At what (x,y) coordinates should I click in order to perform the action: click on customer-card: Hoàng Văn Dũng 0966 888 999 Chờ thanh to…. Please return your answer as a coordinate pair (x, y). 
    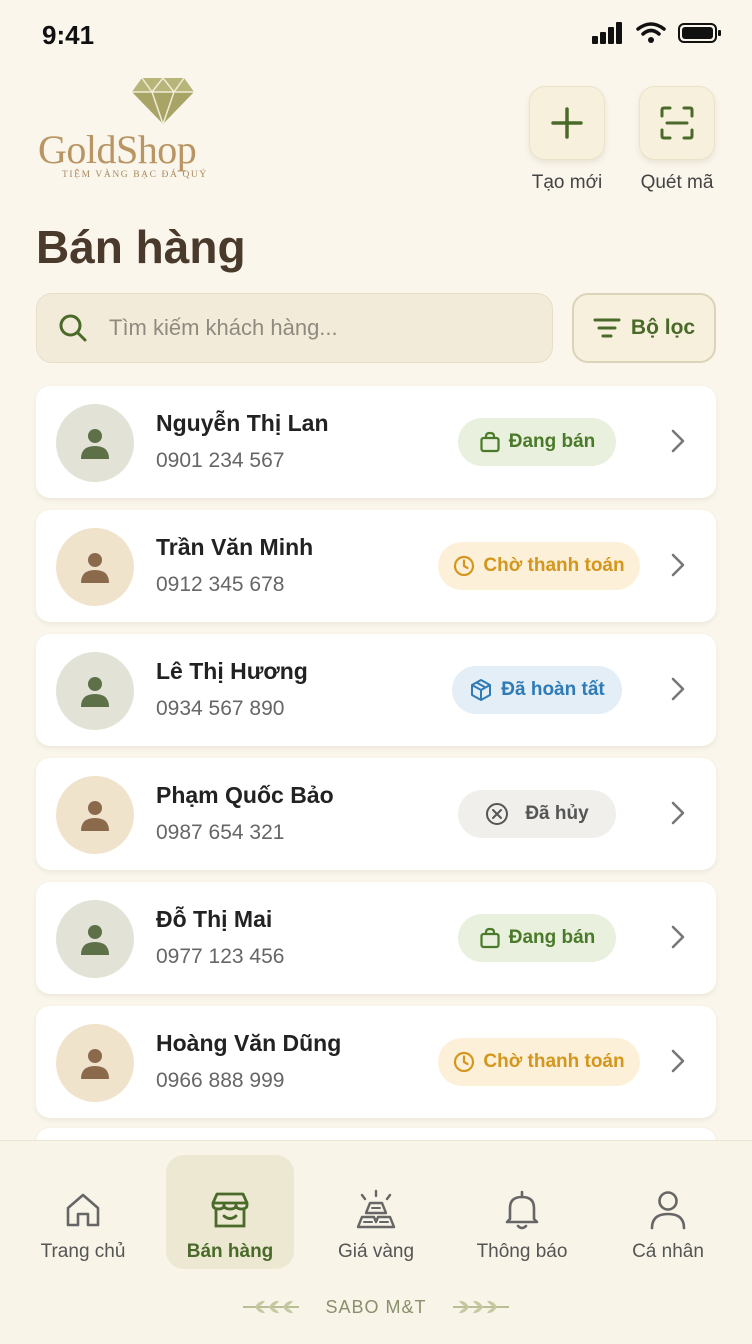
    Looking at the image, I should click on (376, 1062).